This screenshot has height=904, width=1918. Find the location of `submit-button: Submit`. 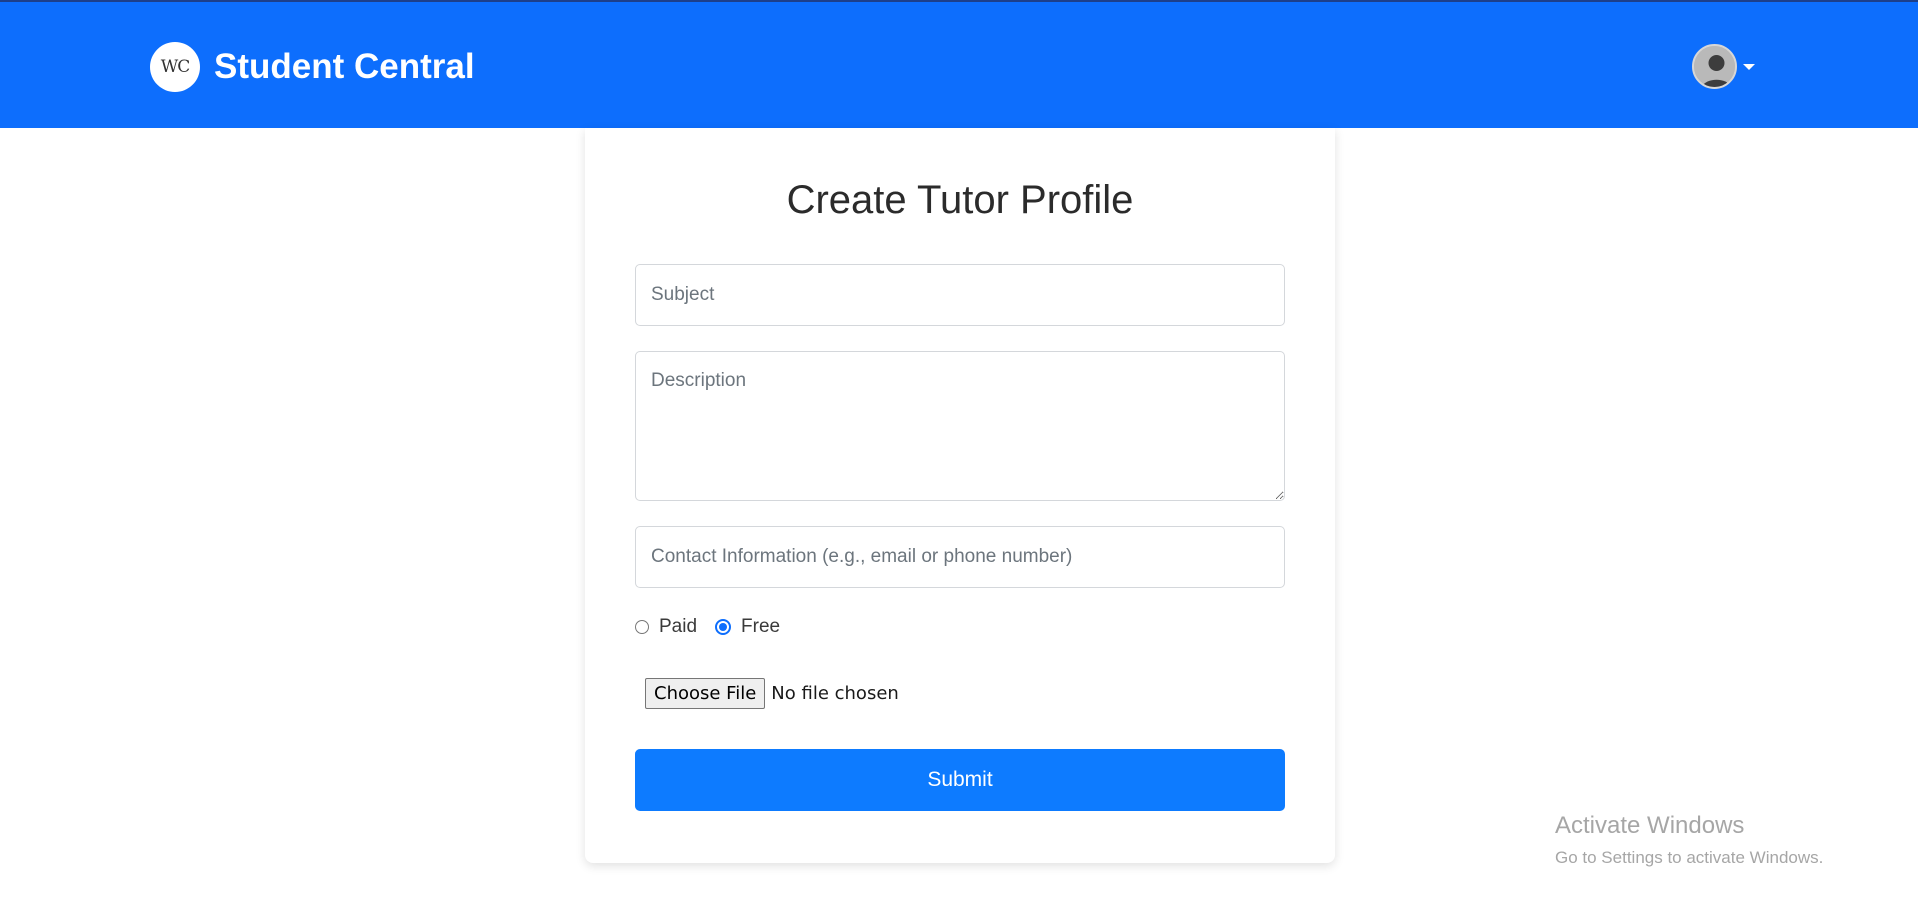

submit-button: Submit is located at coordinates (960, 780).